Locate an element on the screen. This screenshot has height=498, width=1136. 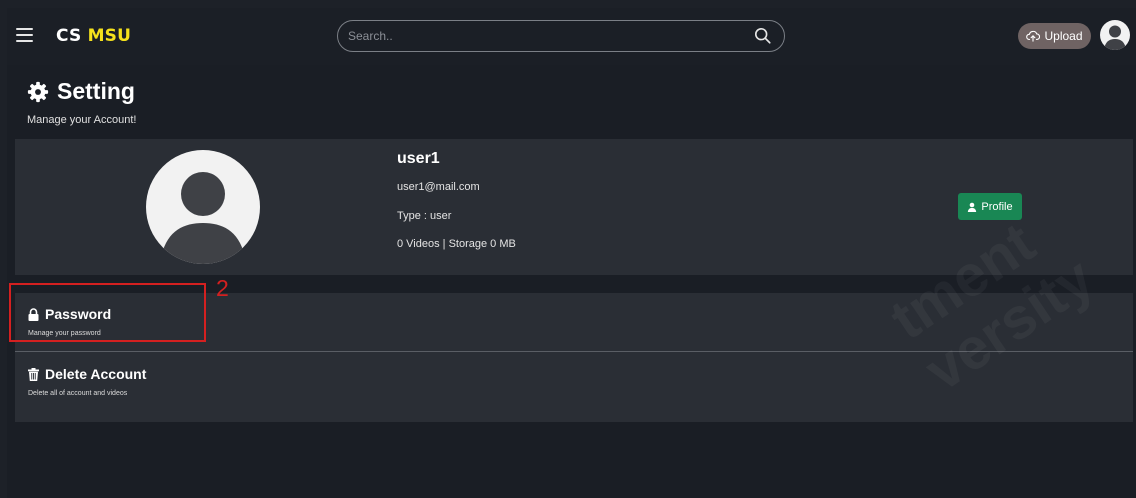
upload-button: Upload is located at coordinates (1054, 36).